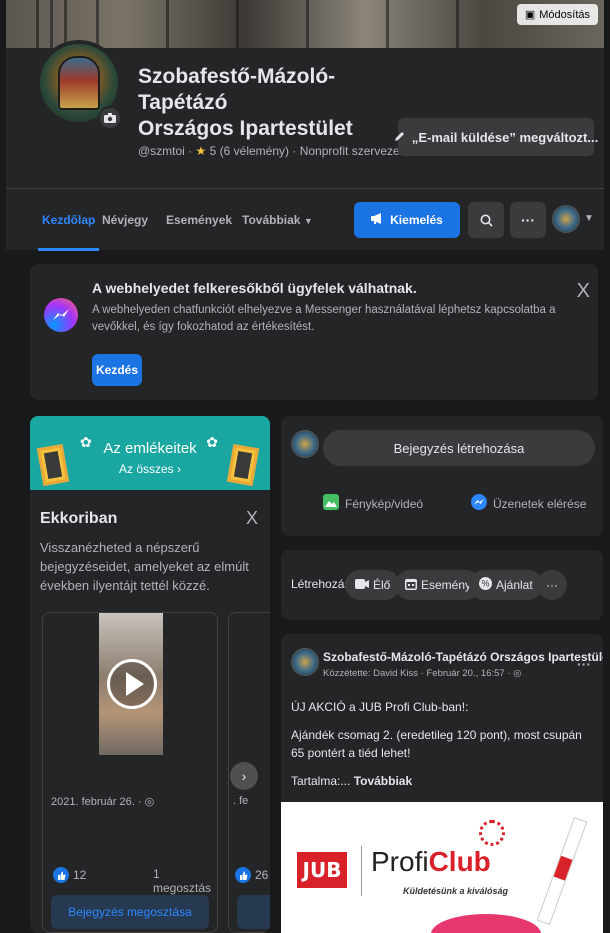 The image size is (610, 933). Describe the element at coordinates (150, 448) in the screenshot. I see `memories-title: Az emlékeitek` at that location.